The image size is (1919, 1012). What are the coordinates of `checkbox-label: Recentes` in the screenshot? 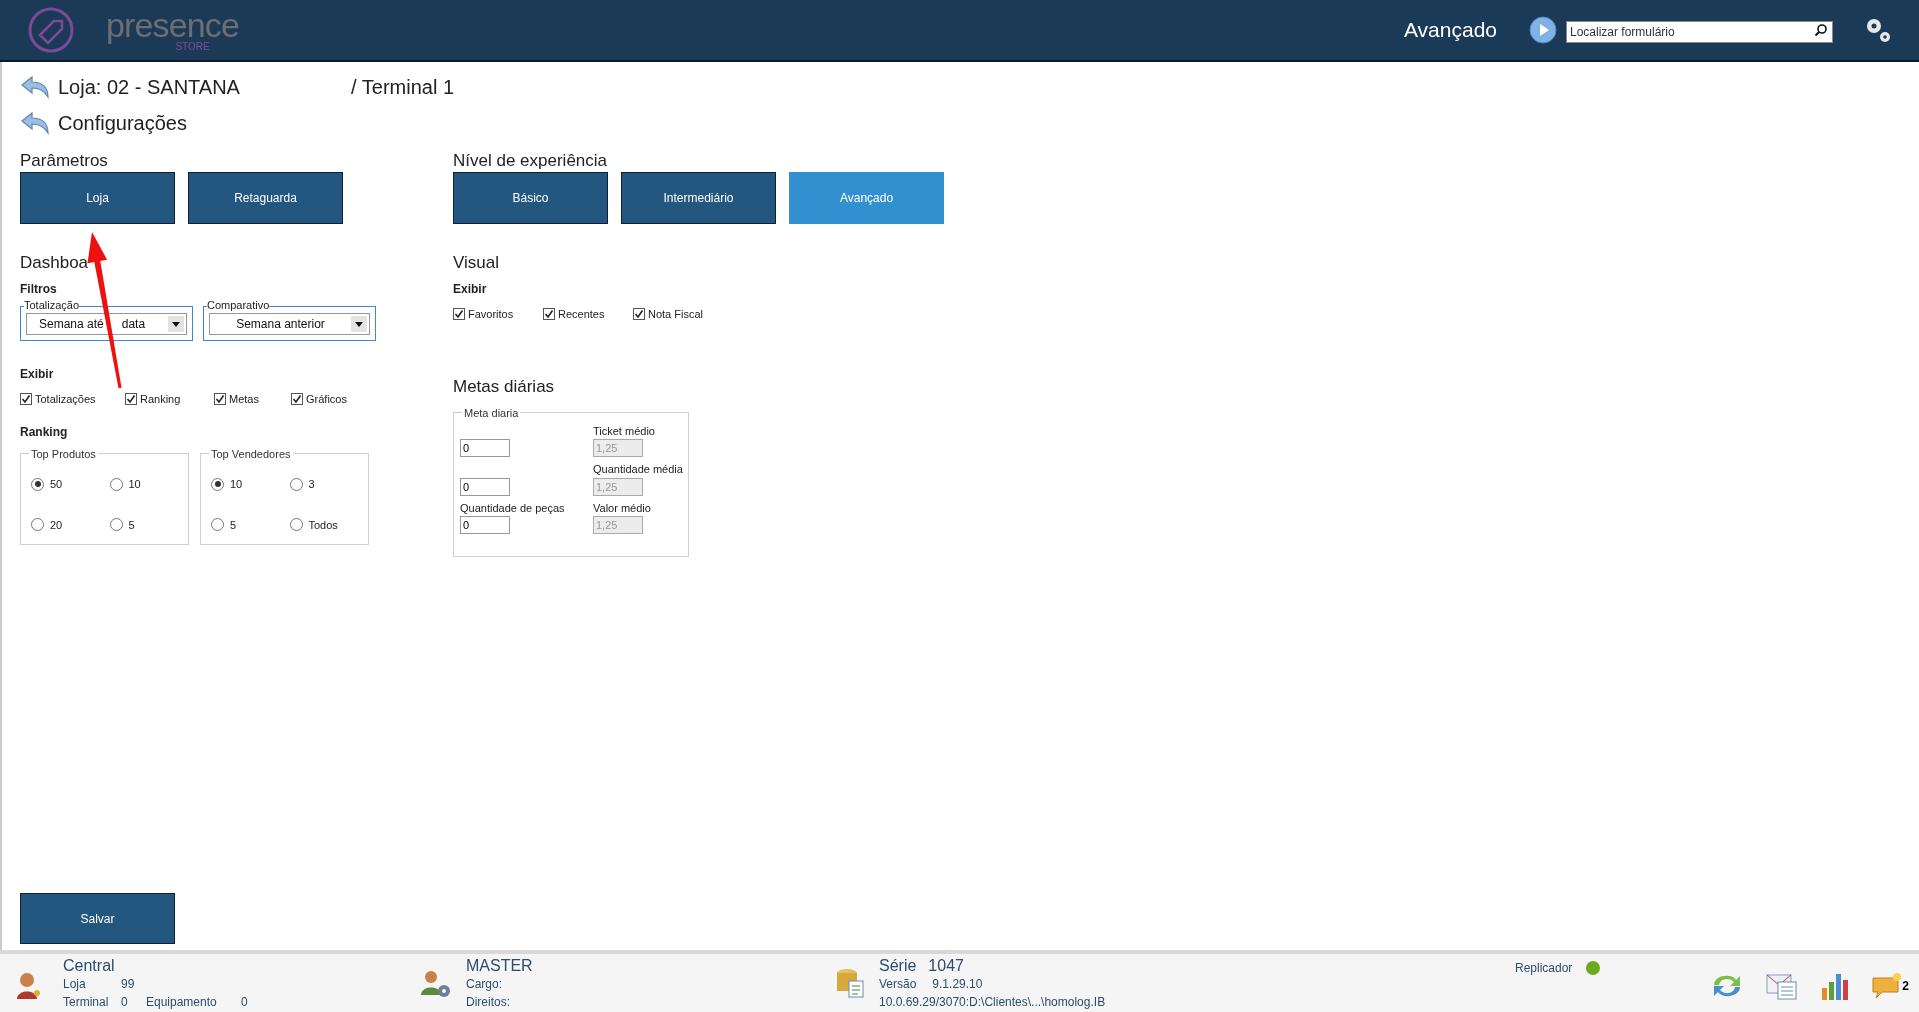 It's located at (581, 314).